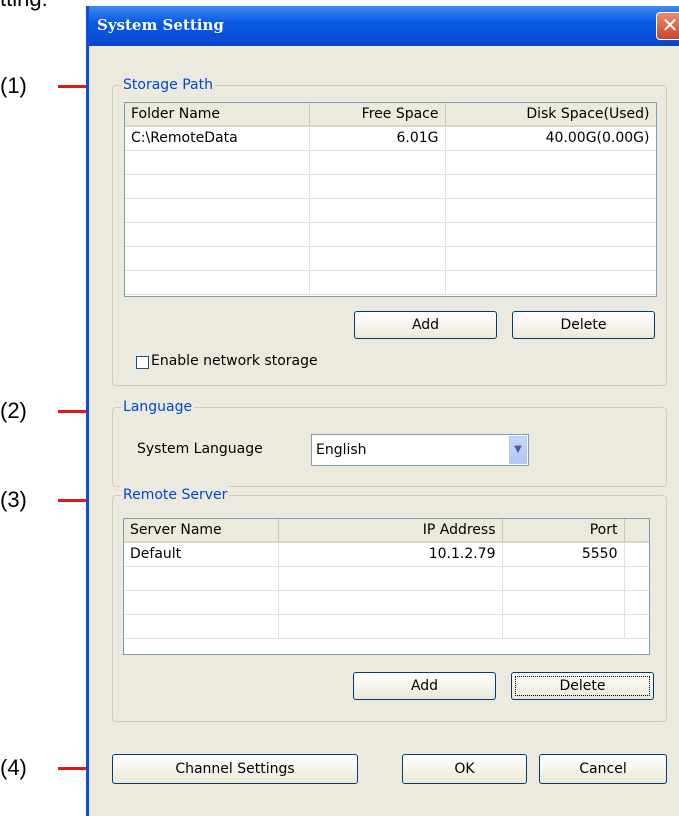 The width and height of the screenshot is (679, 816). Describe the element at coordinates (390, 554) in the screenshot. I see `ip-address-cell: 10.1.2.79` at that location.